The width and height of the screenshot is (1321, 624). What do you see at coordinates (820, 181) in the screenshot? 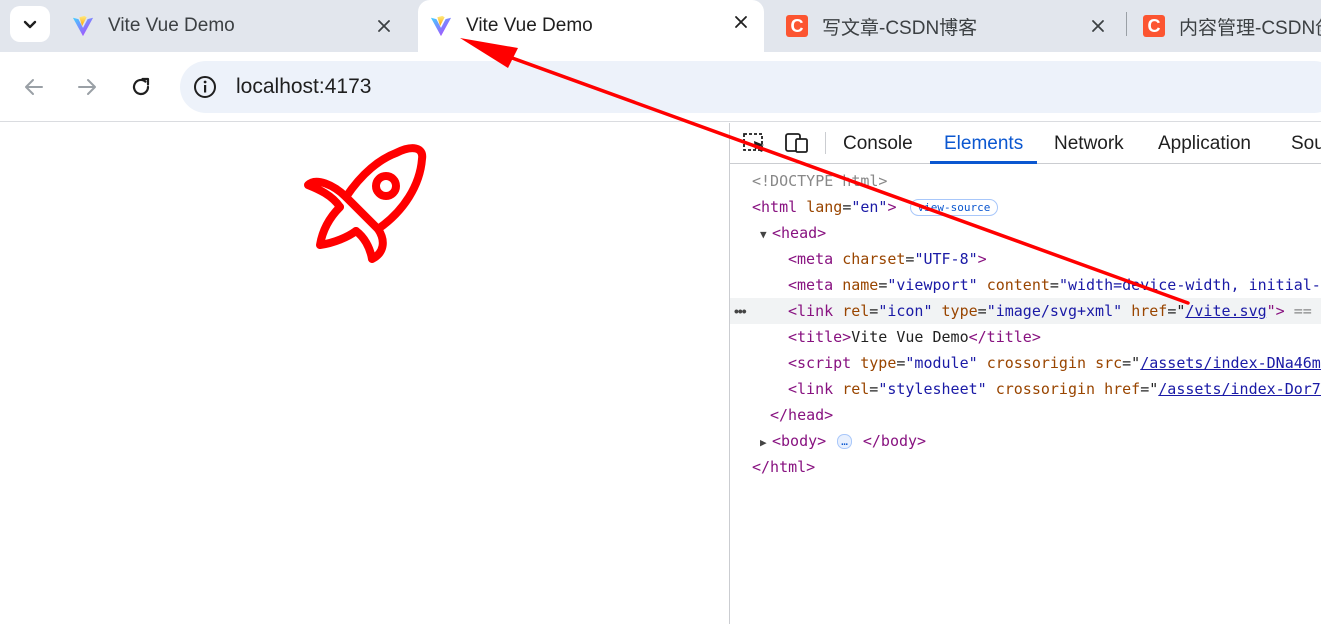
I see `doctype-text: <!DOCTYPE html>` at bounding box center [820, 181].